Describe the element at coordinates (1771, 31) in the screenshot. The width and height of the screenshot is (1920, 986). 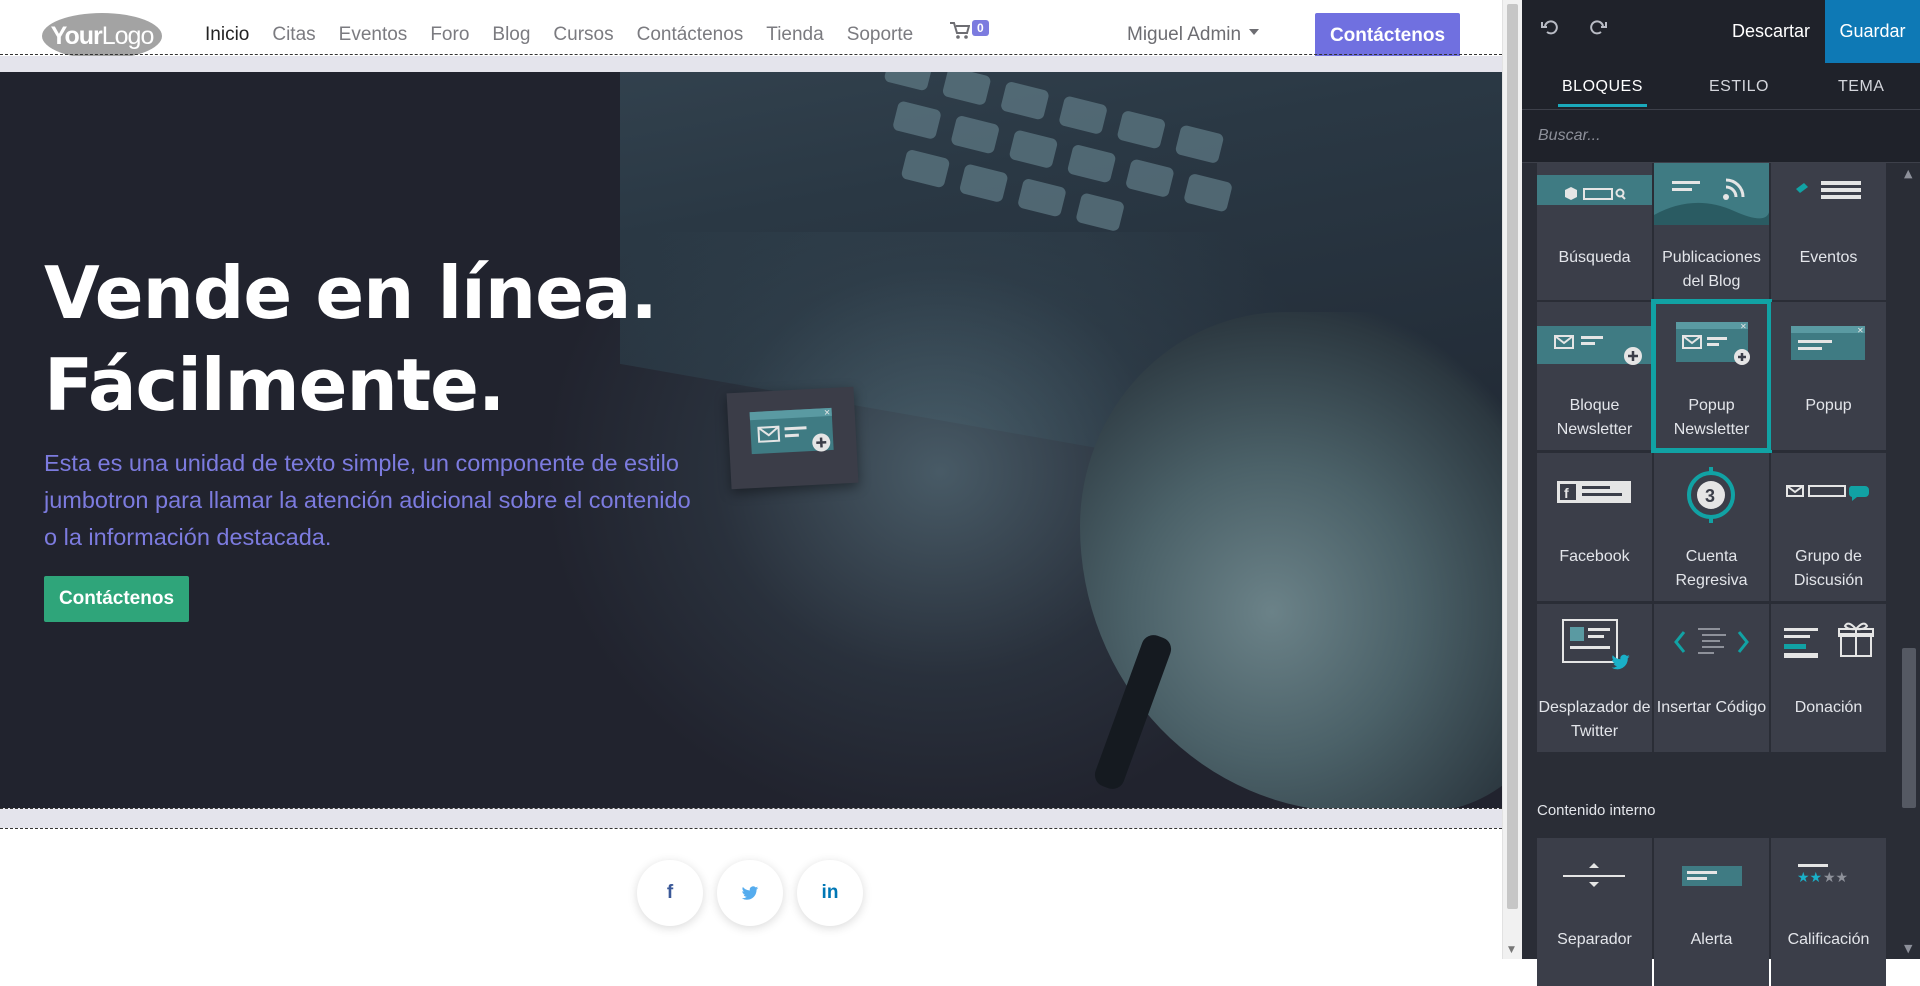
I see `discard-button: Descartar` at that location.